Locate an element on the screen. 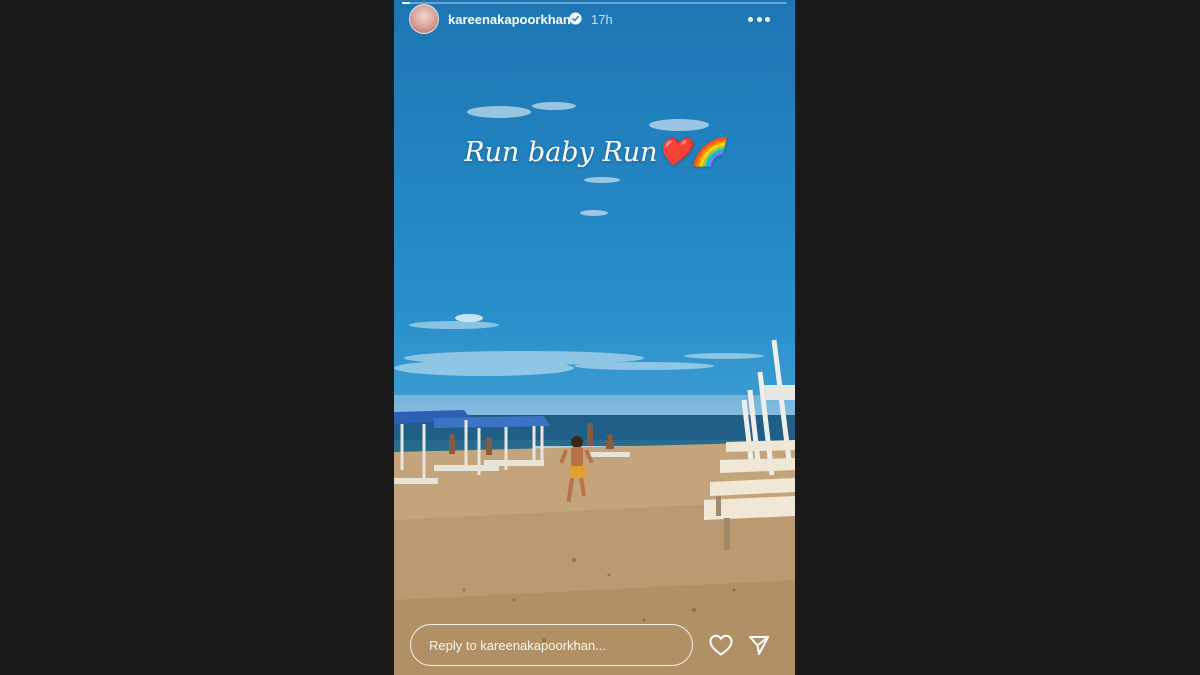  reply-input is located at coordinates (551, 645).